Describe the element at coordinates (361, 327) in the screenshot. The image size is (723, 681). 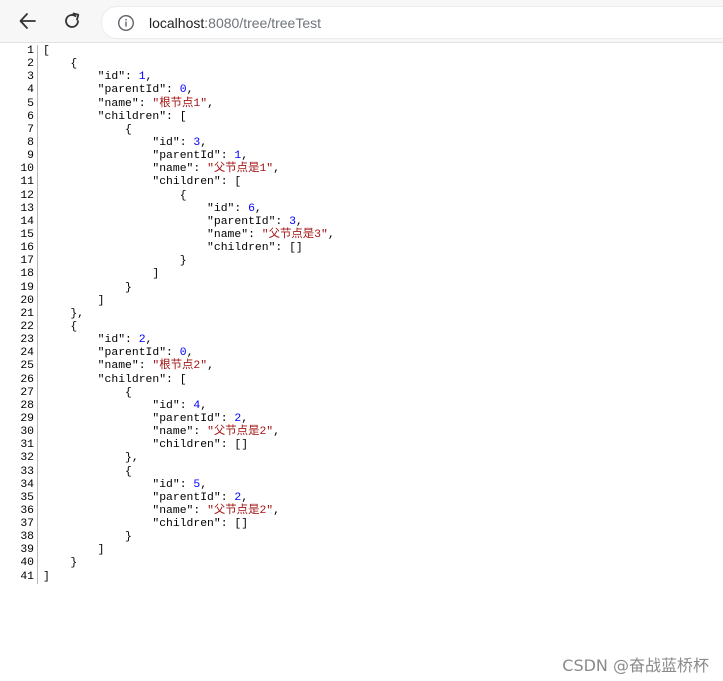
I see `code-line: 22 {` at that location.